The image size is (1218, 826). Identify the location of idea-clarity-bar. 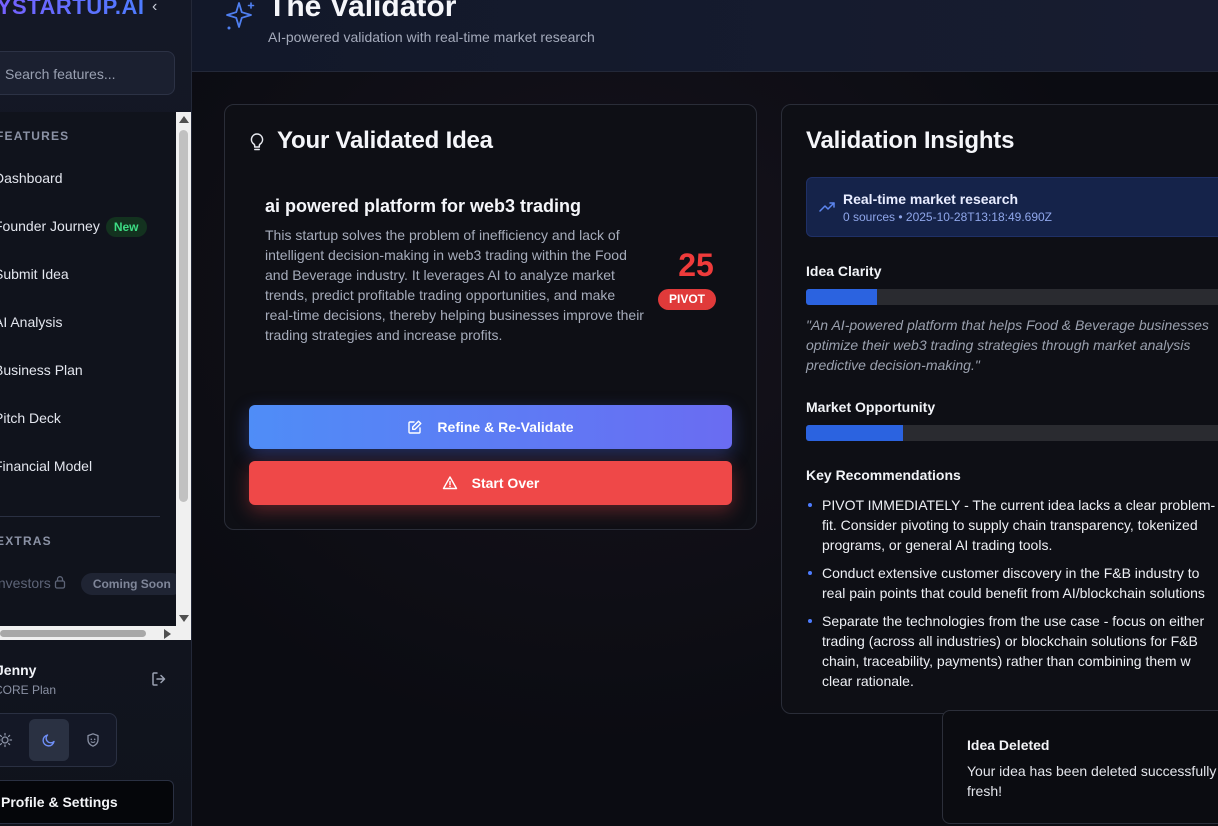
(1012, 297).